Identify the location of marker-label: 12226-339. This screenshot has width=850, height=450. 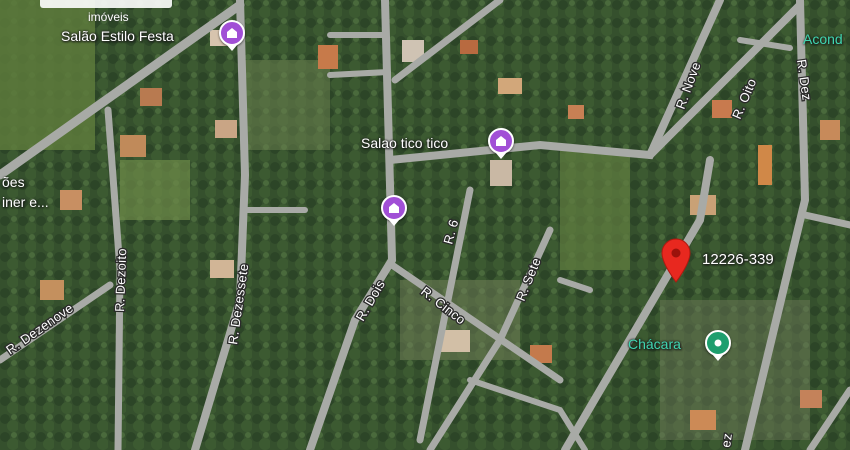
(738, 259).